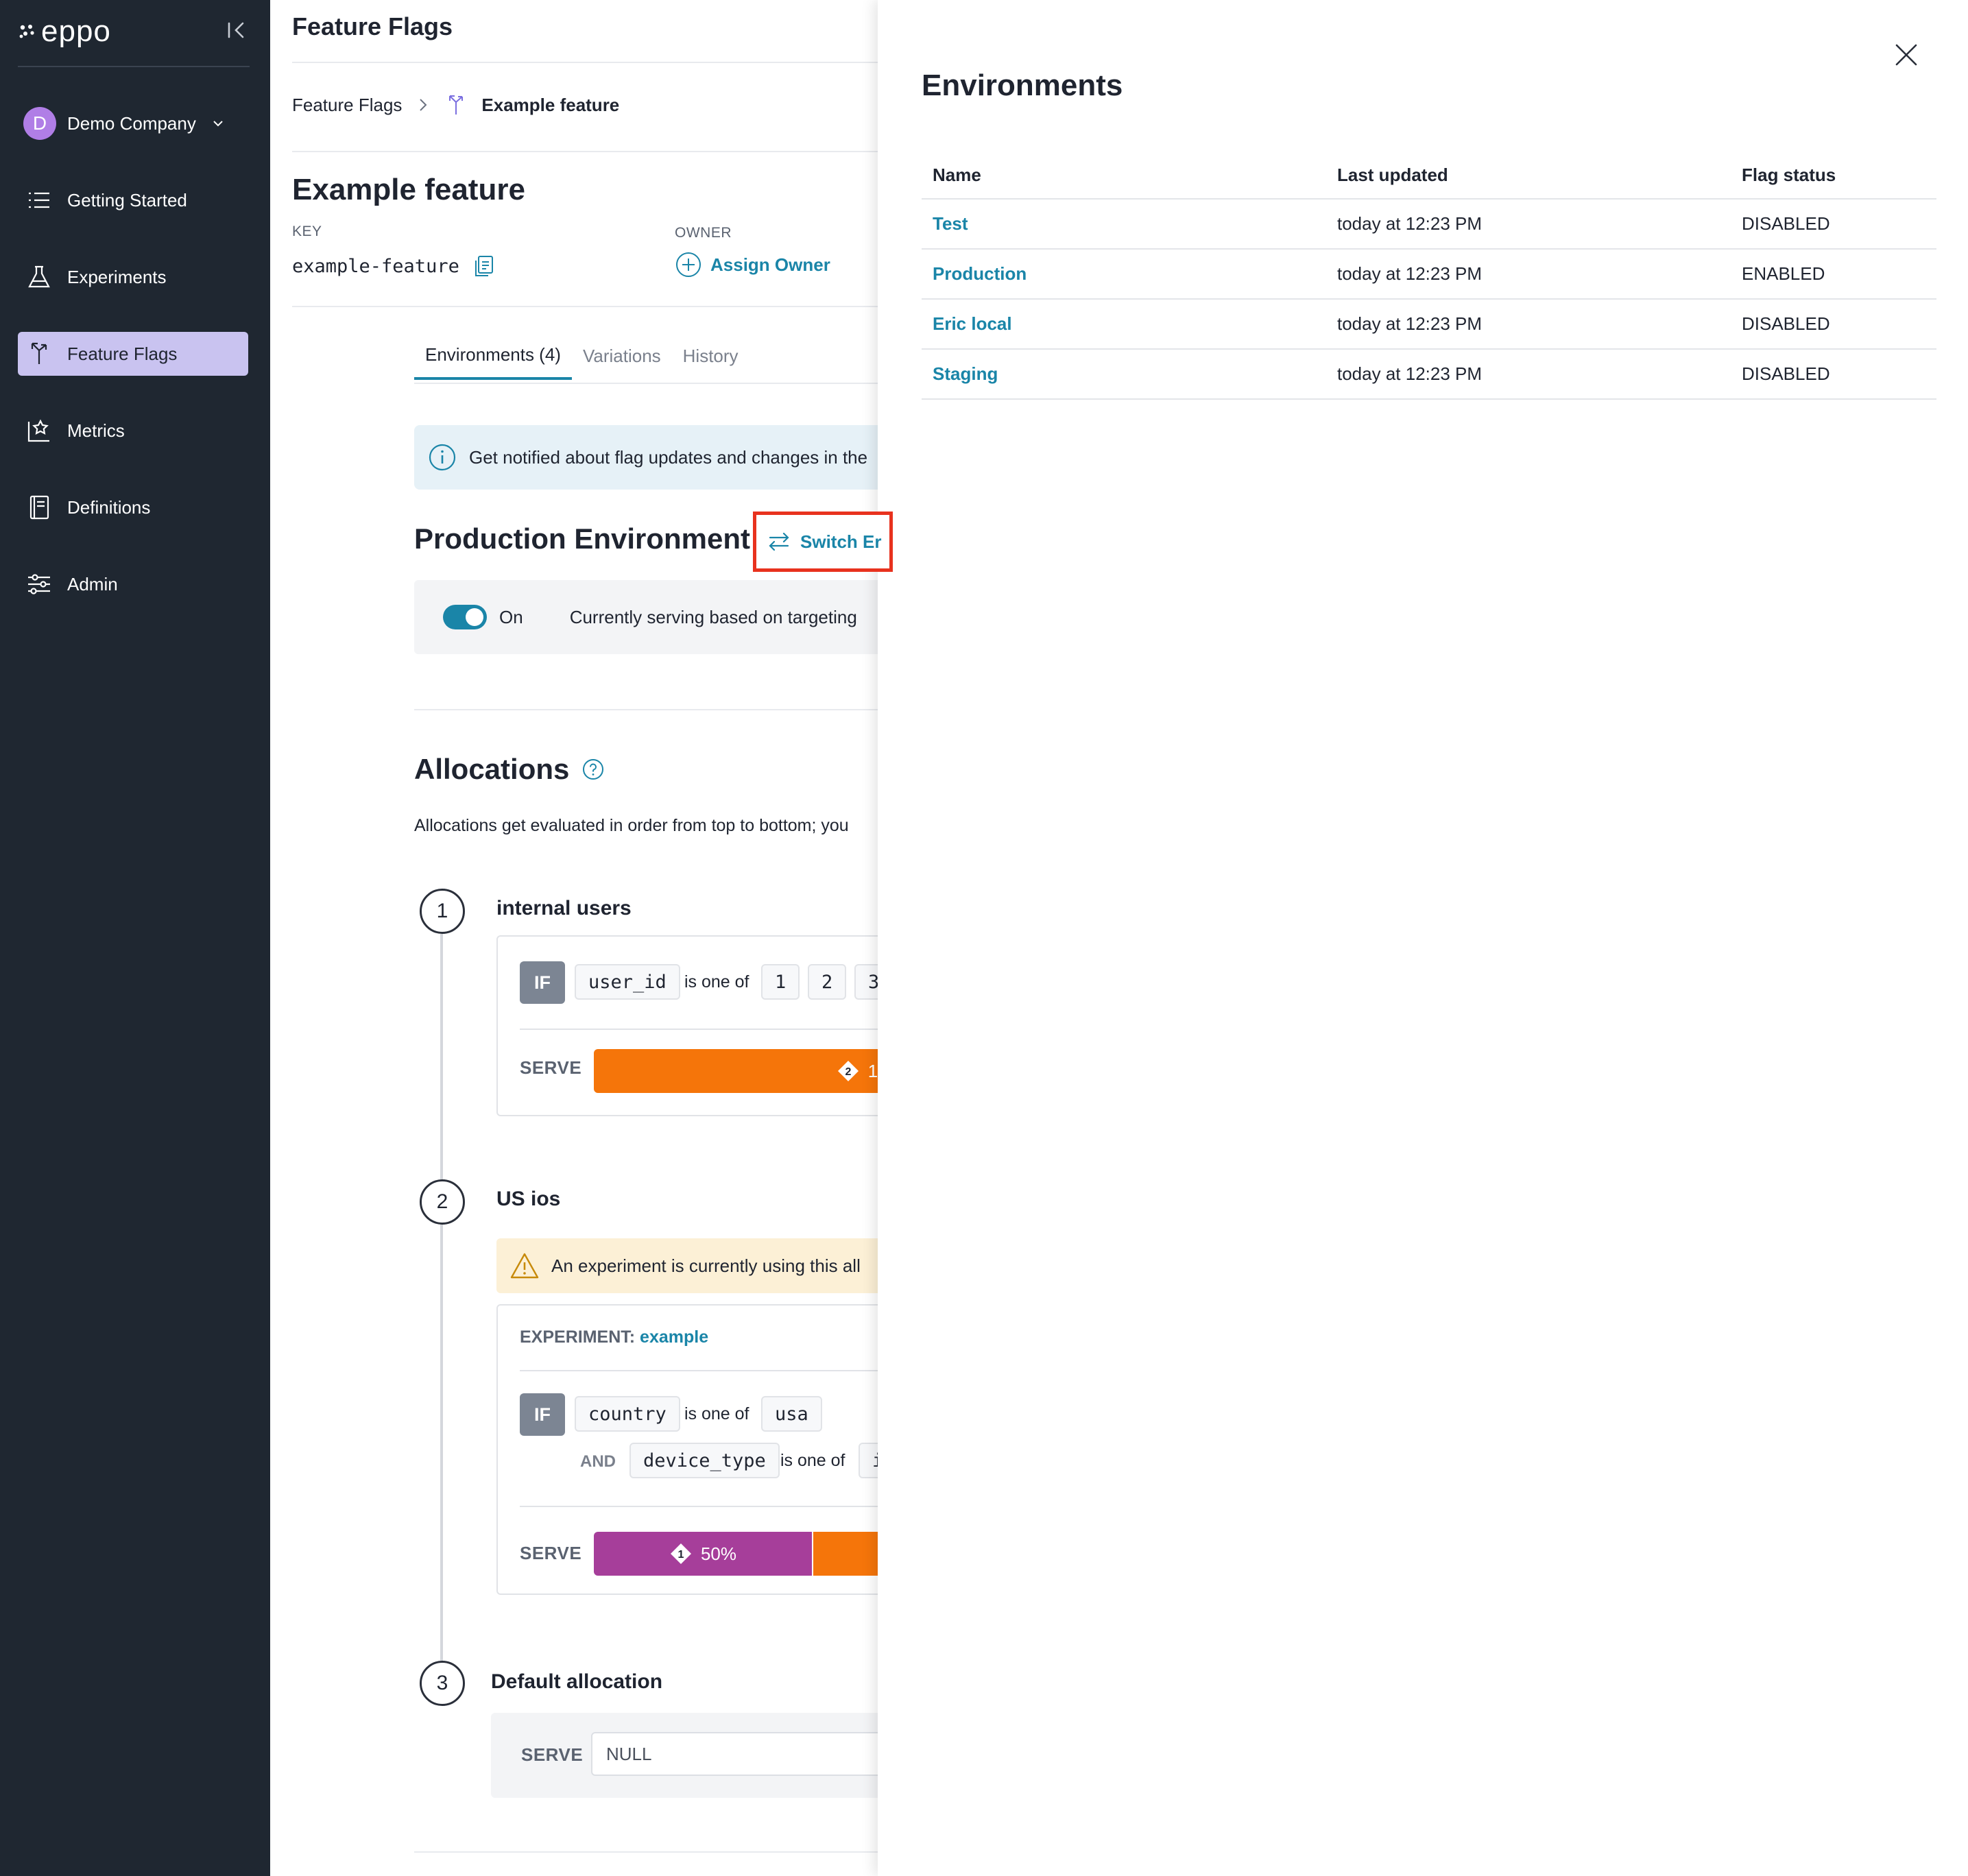 The width and height of the screenshot is (1968, 1876). I want to click on metrics-star-icon, so click(38, 430).